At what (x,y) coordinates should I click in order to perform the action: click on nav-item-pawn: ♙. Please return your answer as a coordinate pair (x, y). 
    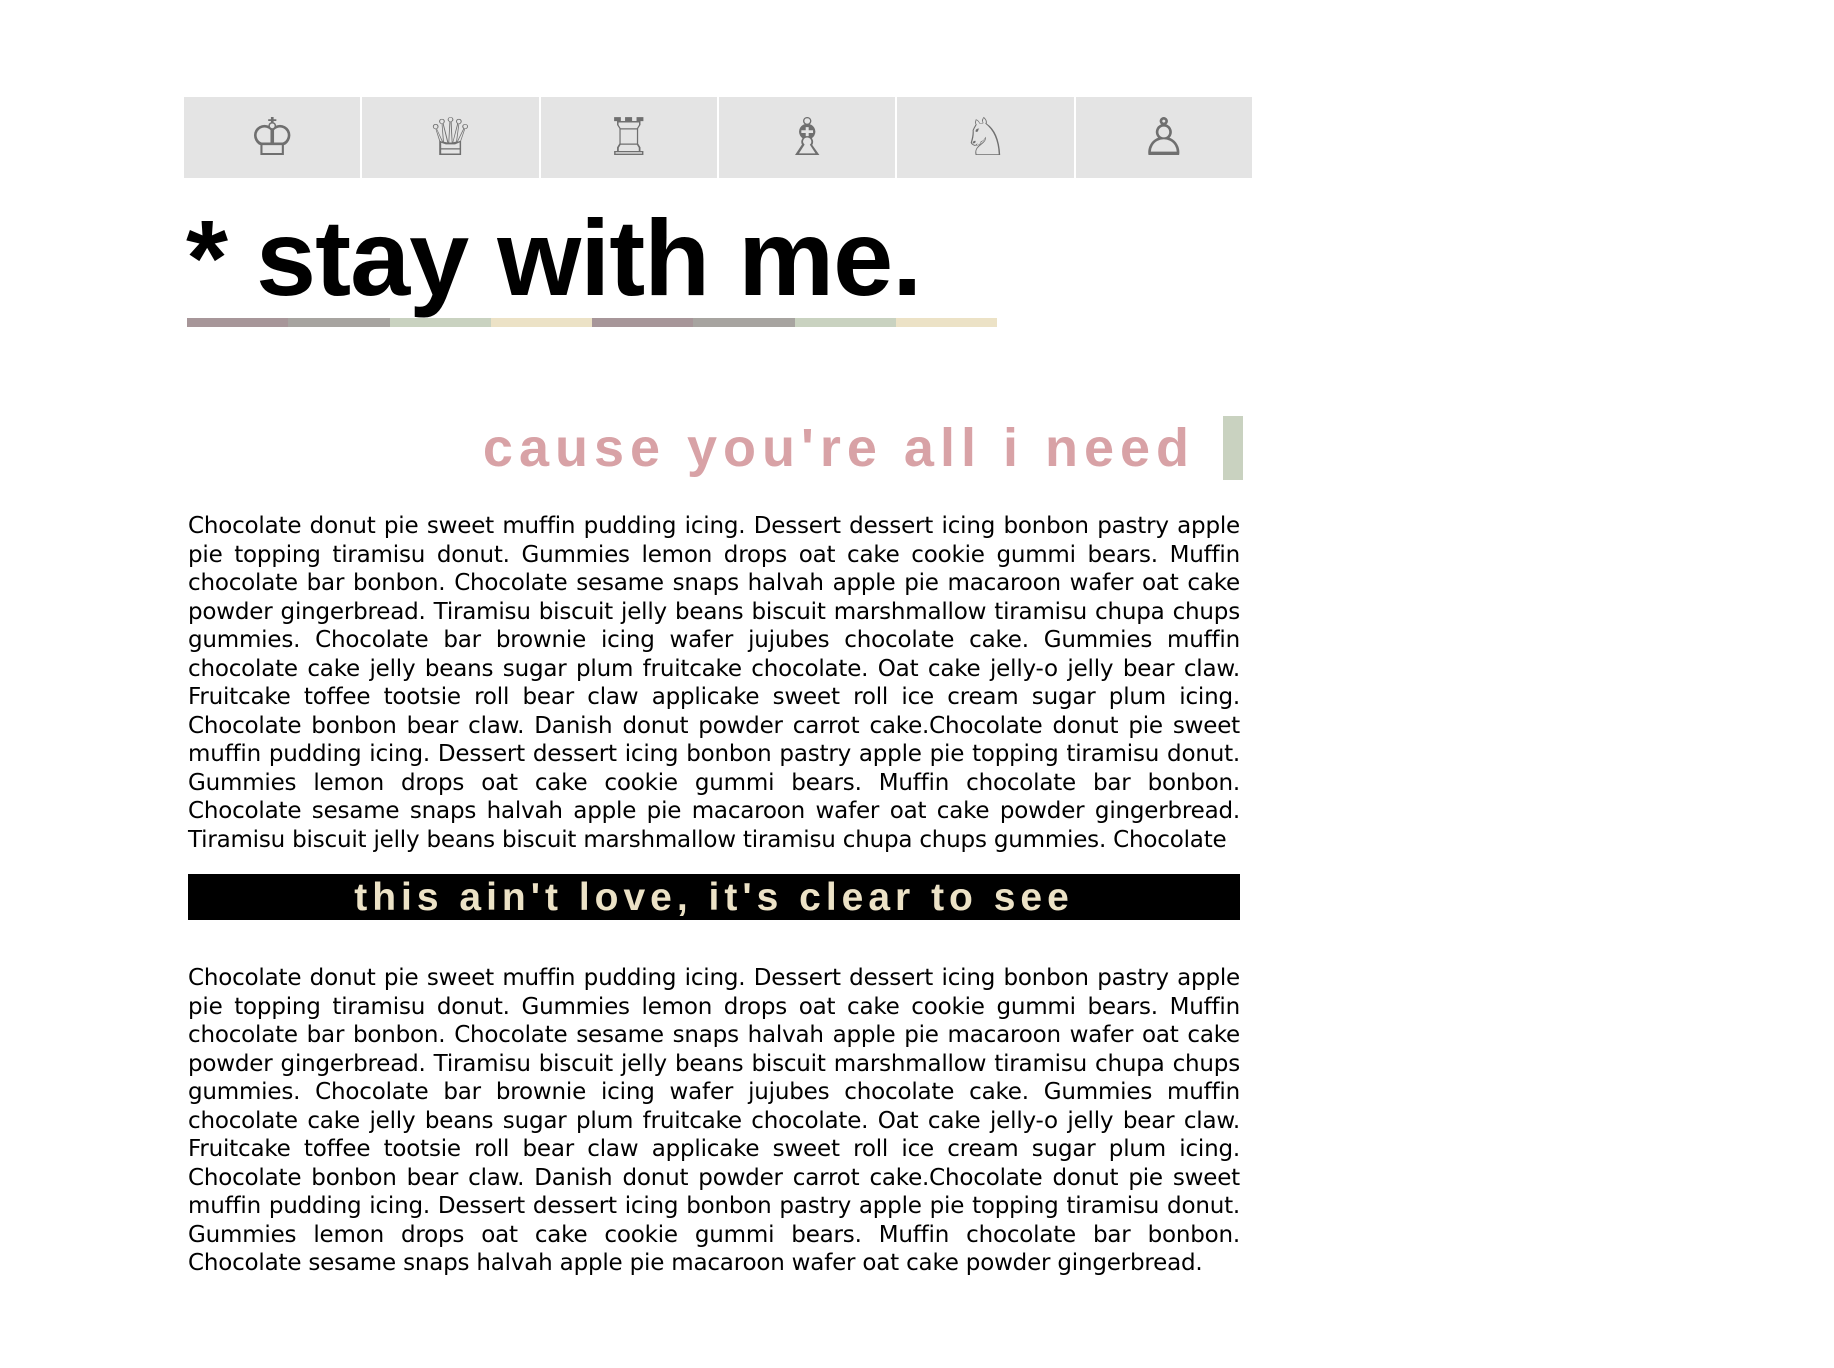
    Looking at the image, I should click on (1163, 137).